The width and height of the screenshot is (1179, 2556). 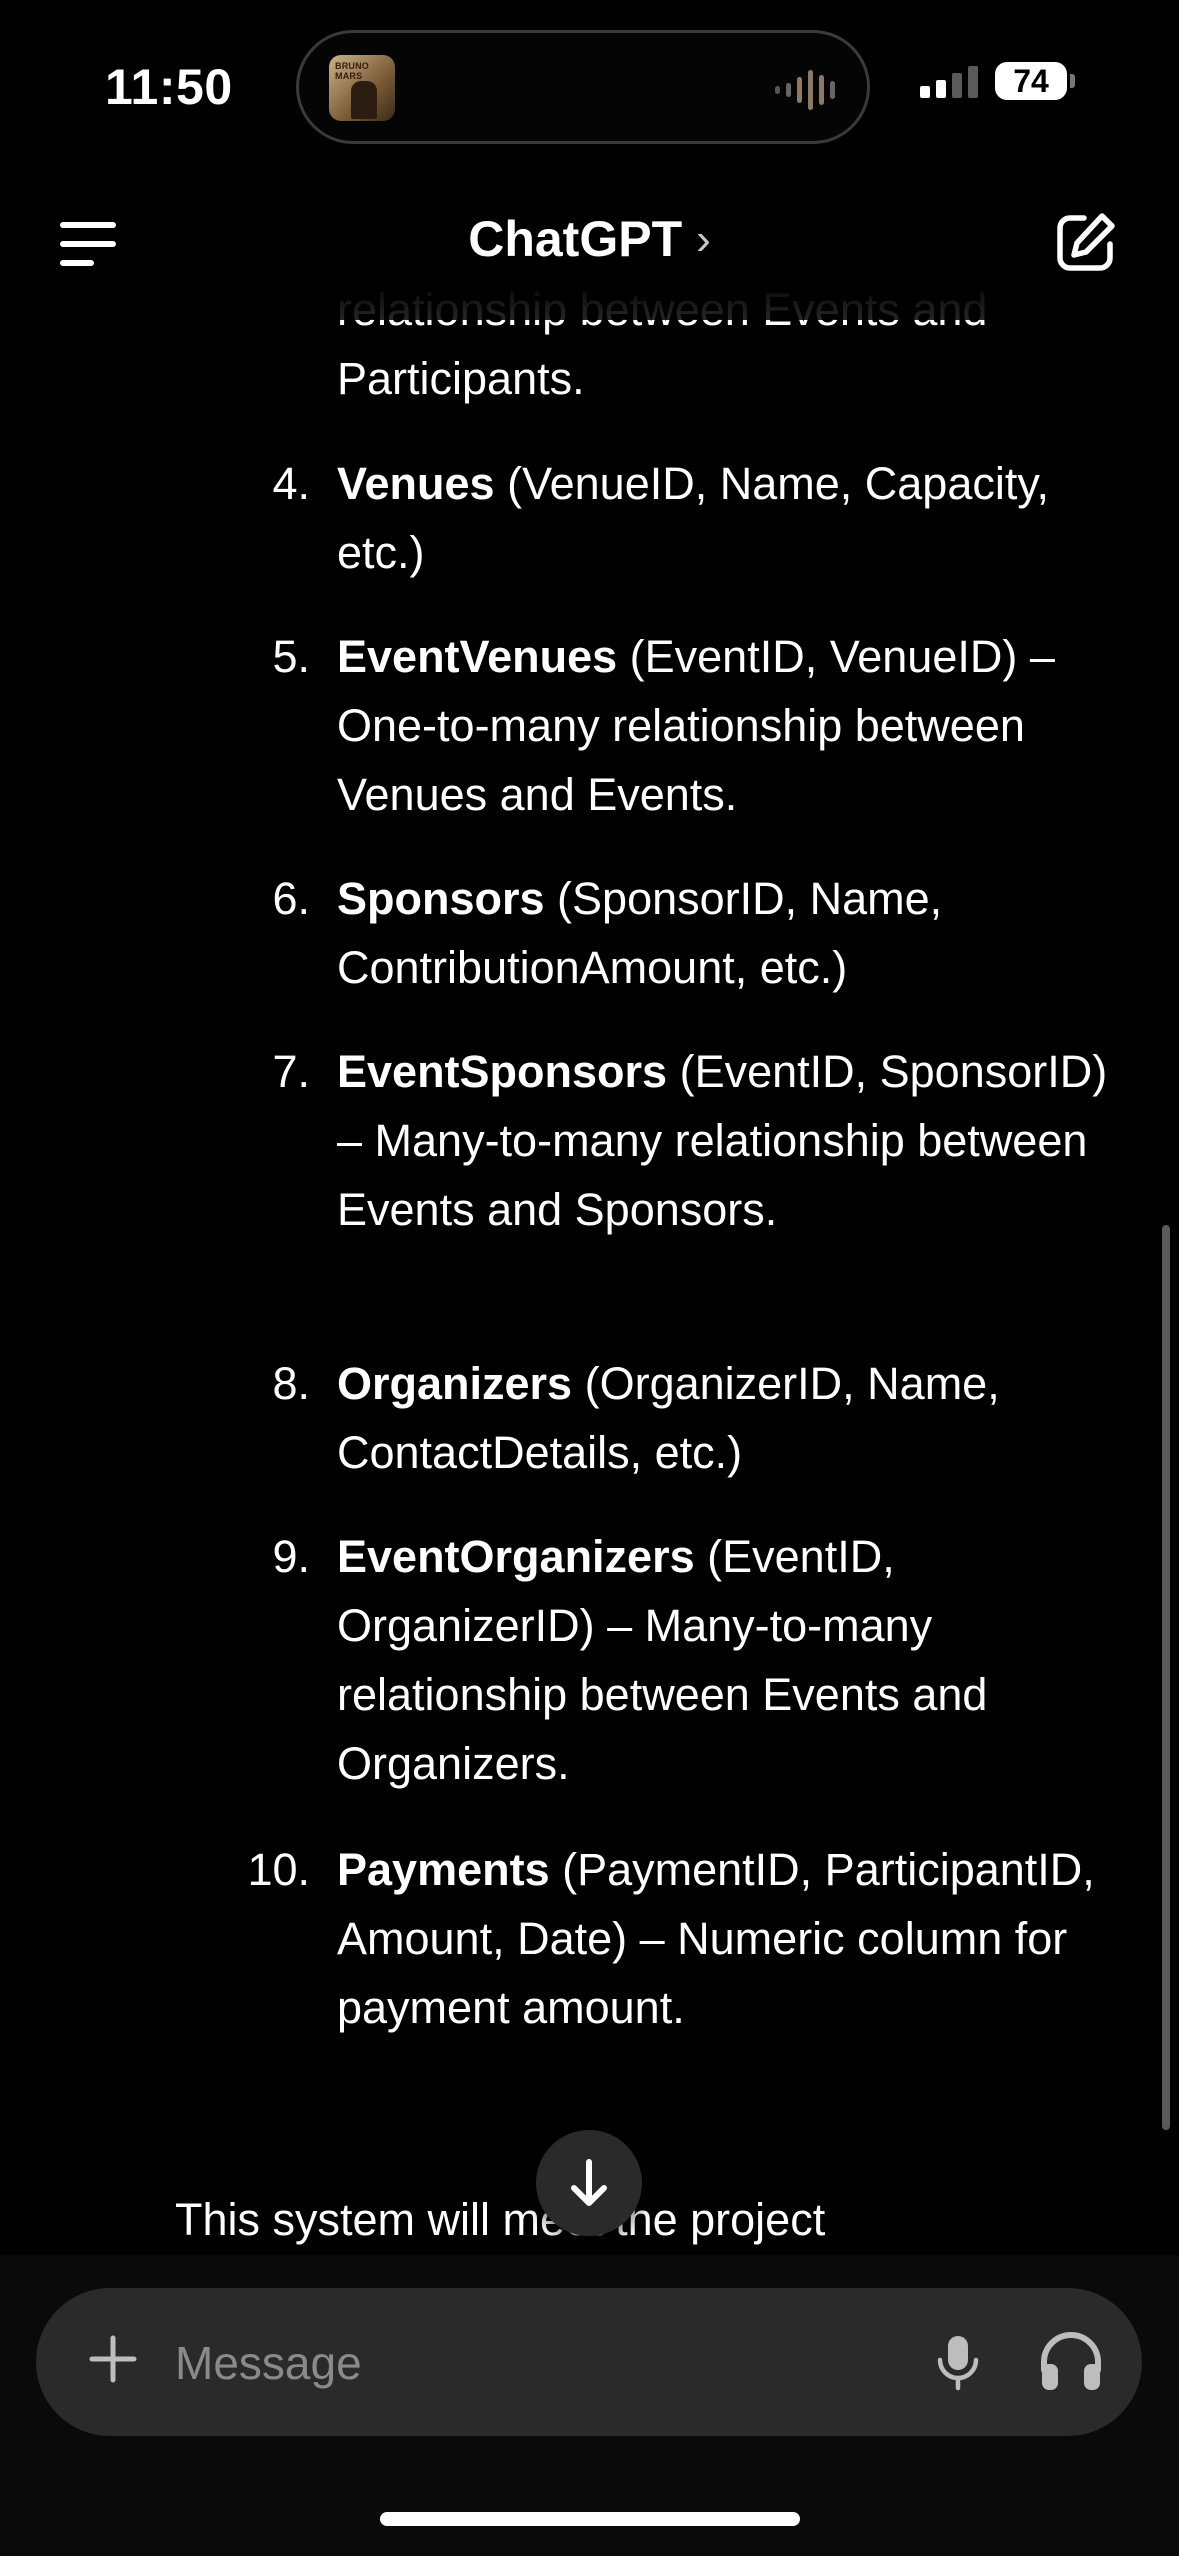 I want to click on list-number: 8., so click(x=291, y=1383).